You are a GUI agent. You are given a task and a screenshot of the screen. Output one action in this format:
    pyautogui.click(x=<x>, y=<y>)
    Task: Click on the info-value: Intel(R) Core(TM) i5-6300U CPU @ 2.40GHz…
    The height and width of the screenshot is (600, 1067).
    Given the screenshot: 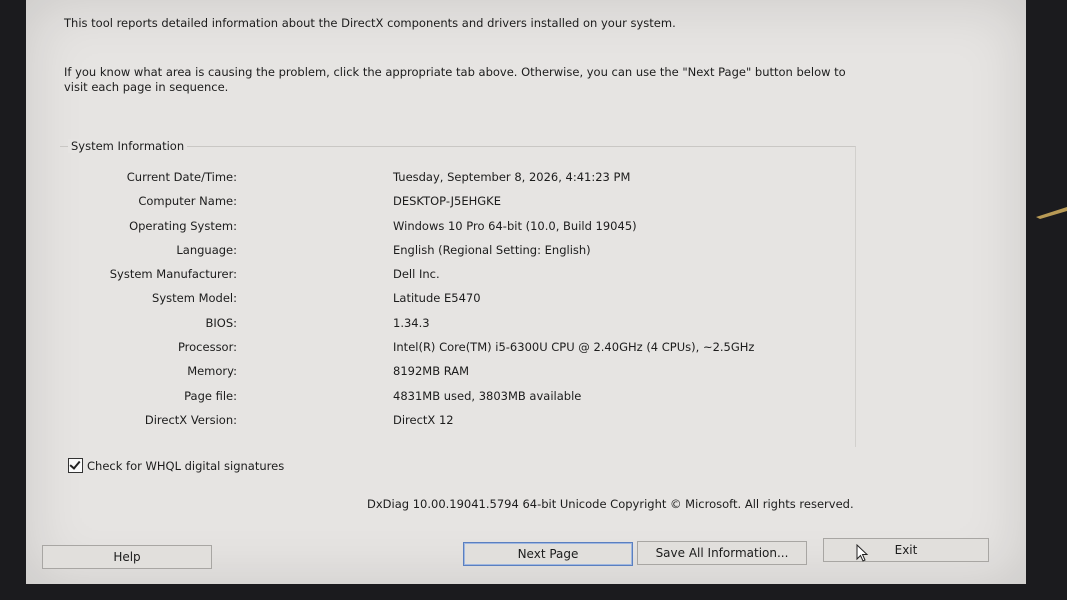 What is the action you would take?
    pyautogui.click(x=574, y=347)
    